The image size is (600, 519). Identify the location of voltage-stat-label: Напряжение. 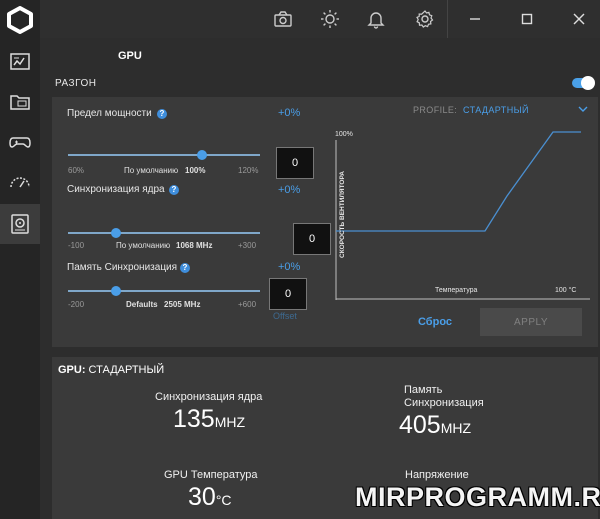
(437, 475).